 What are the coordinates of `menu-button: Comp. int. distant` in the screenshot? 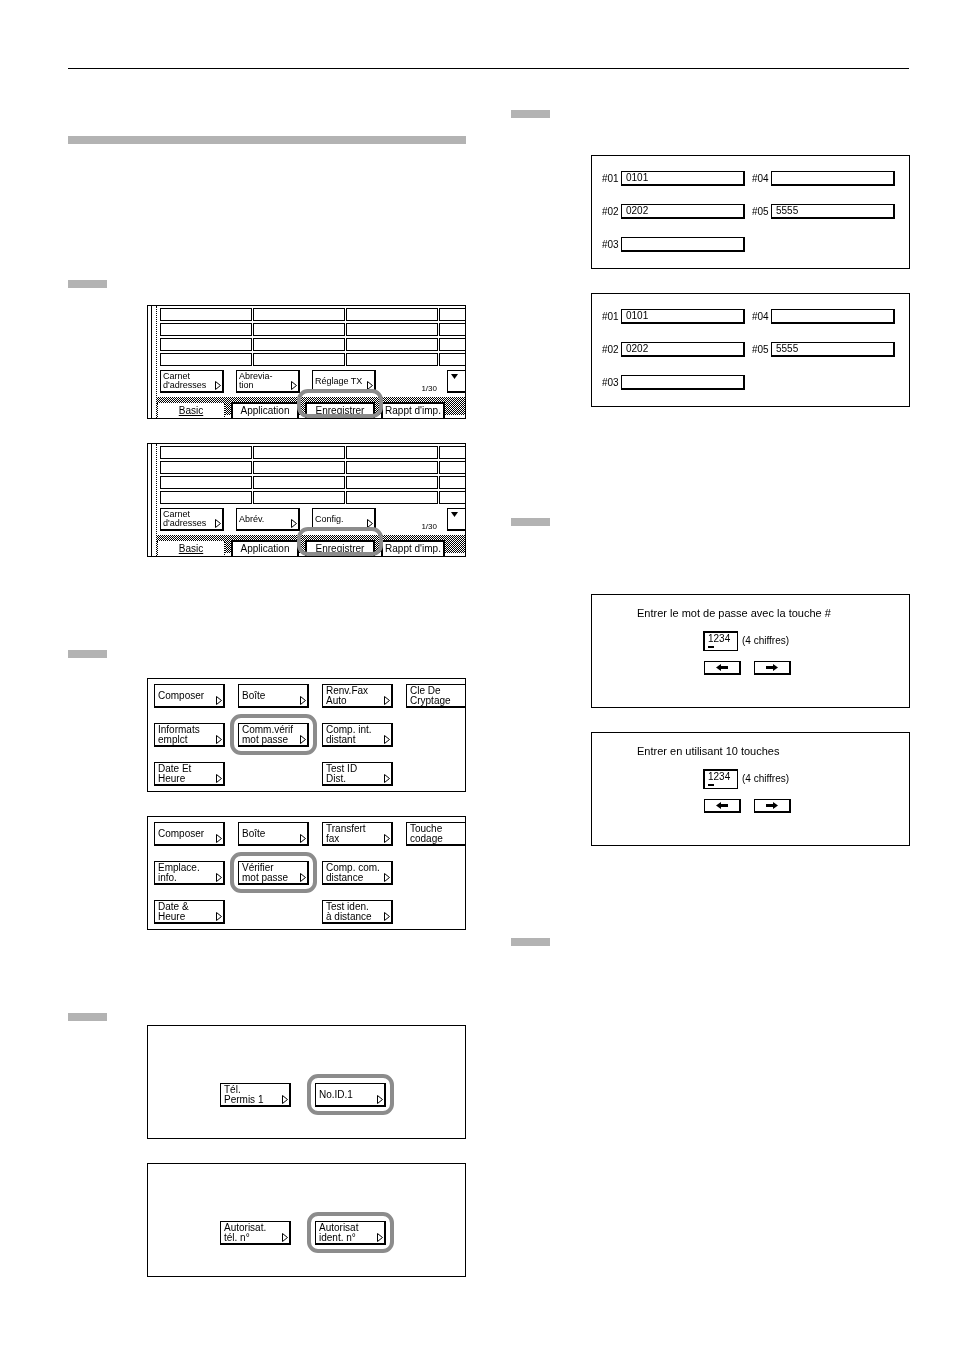 It's located at (357, 735).